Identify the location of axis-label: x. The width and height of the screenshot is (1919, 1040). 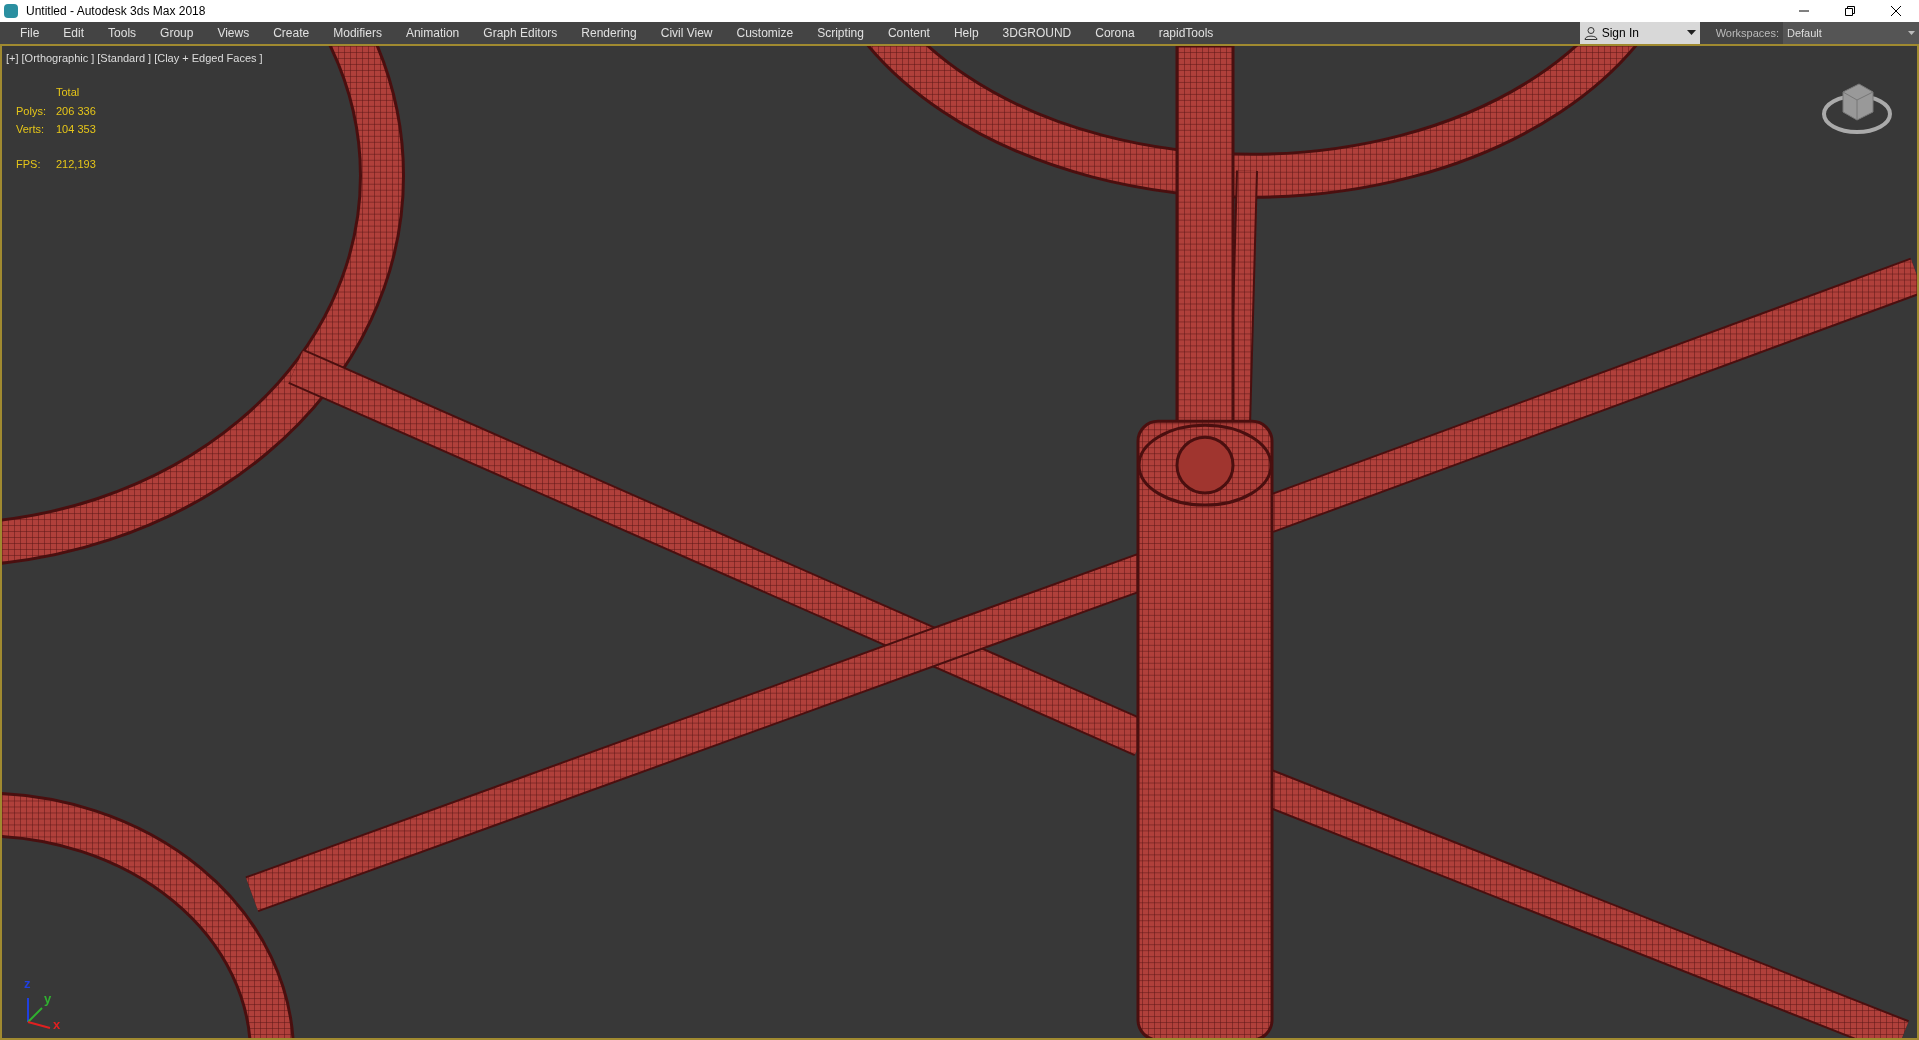
(57, 1024).